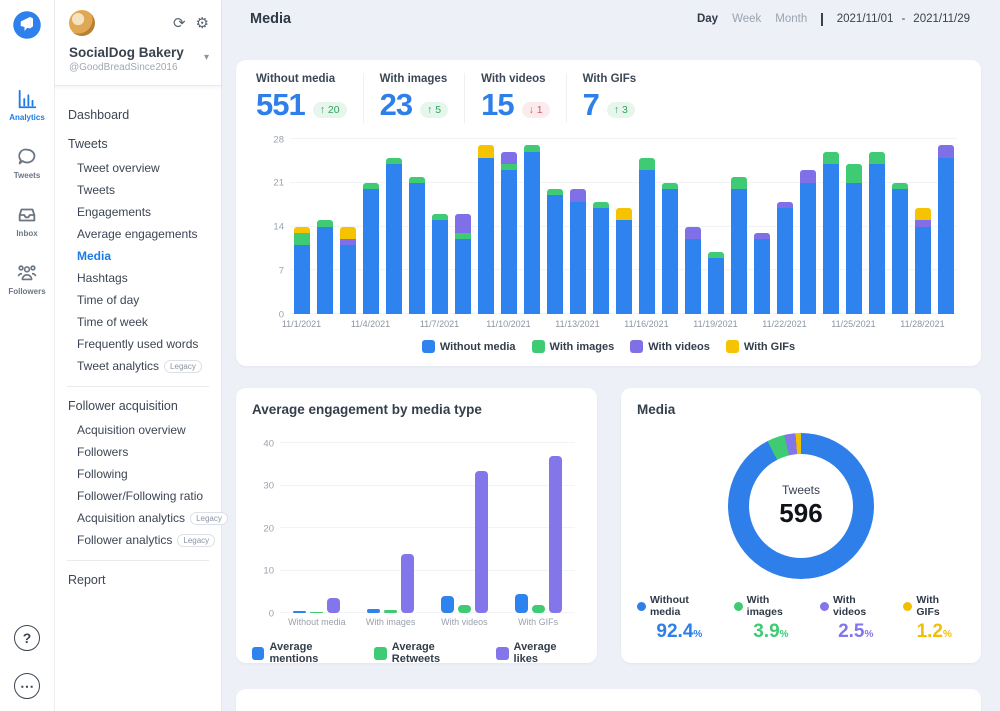 Image resolution: width=1000 pixels, height=711 pixels. I want to click on sidebar-item-follower-acquisition: Follower acquisition, so click(138, 406).